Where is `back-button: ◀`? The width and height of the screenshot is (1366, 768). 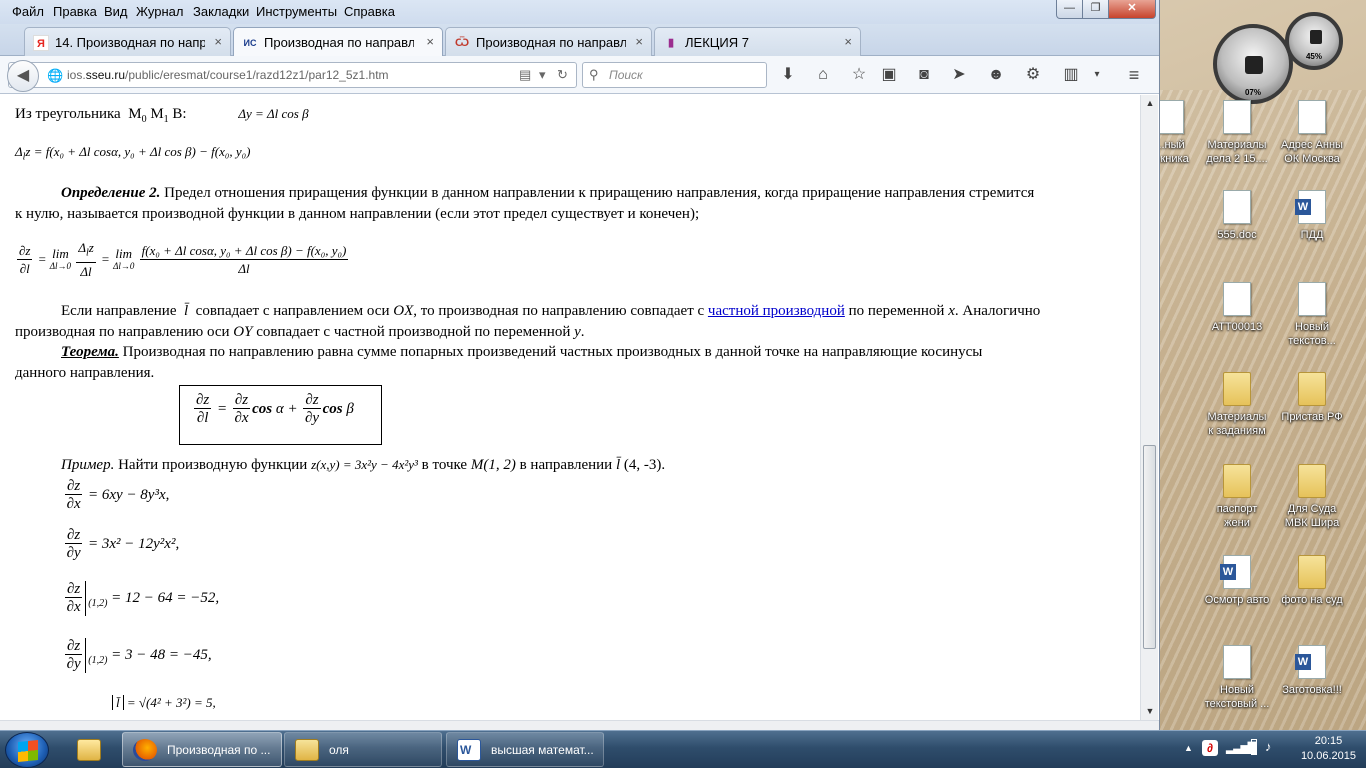
back-button: ◀ is located at coordinates (23, 76).